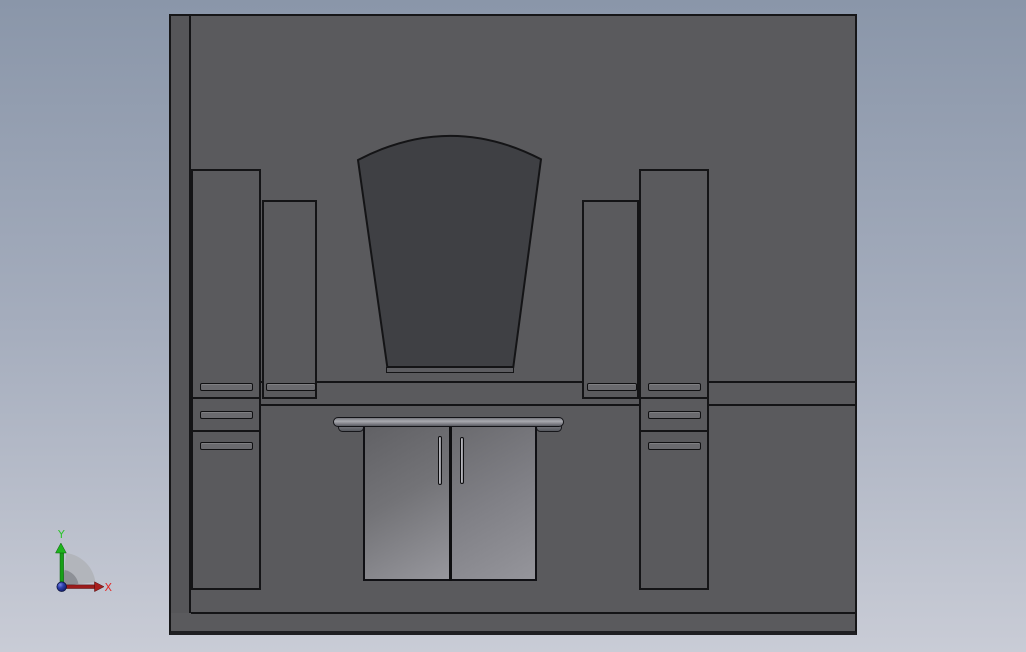 Image resolution: width=1026 pixels, height=652 pixels. Describe the element at coordinates (449, 251) in the screenshot. I see `mirror-glass` at that location.